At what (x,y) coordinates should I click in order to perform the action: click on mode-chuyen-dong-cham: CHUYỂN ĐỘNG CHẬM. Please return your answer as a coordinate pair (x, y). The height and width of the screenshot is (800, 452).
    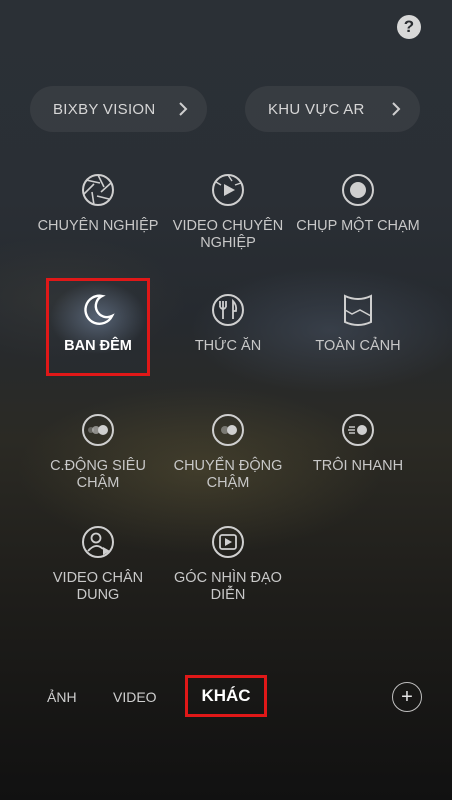
    Looking at the image, I should click on (228, 452).